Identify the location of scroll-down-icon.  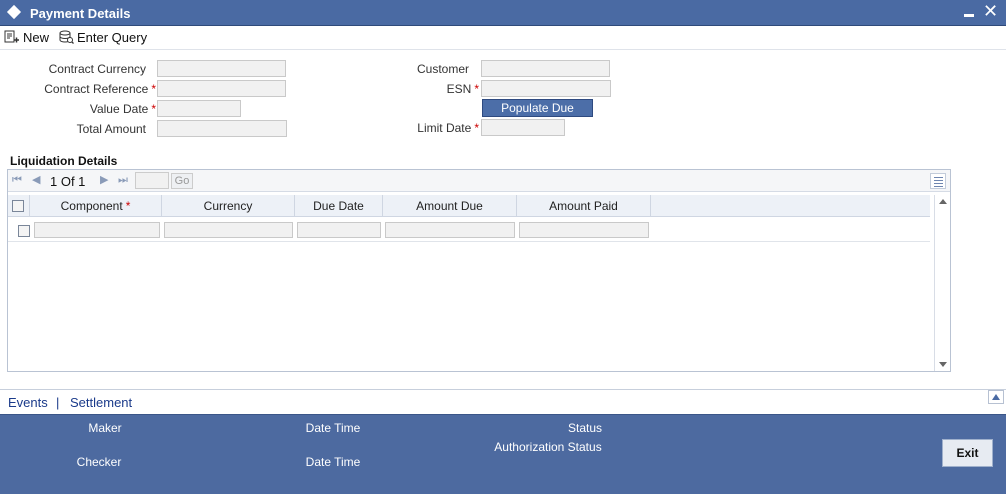
(943, 364).